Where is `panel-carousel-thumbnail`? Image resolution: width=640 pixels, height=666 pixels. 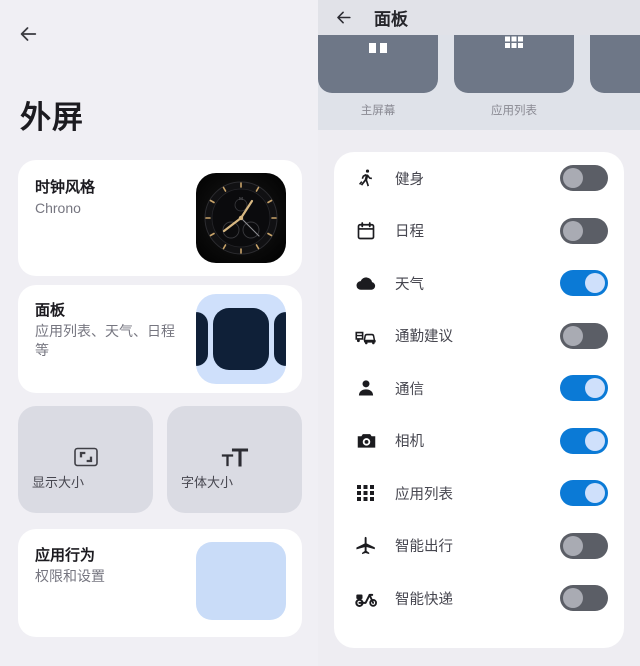
panel-carousel-thumbnail is located at coordinates (241, 339).